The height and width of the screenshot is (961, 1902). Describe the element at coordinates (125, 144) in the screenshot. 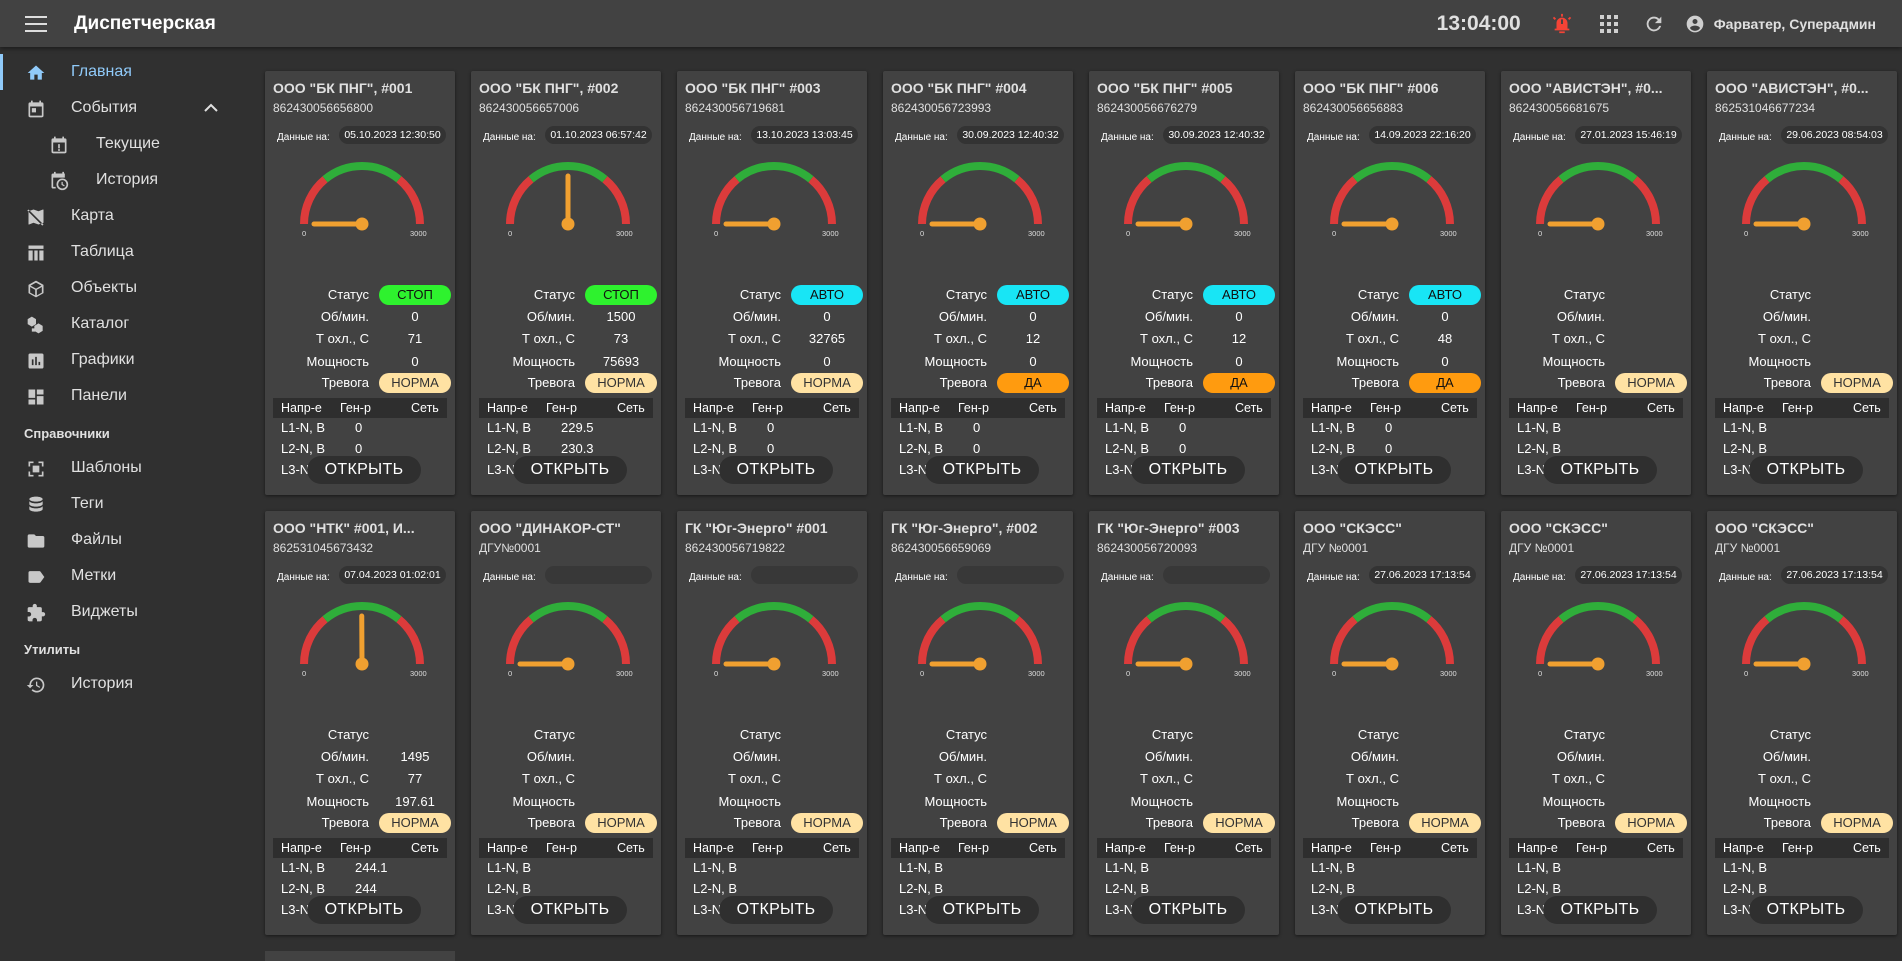

I see `sidebar-item-events-current: Текущие` at that location.